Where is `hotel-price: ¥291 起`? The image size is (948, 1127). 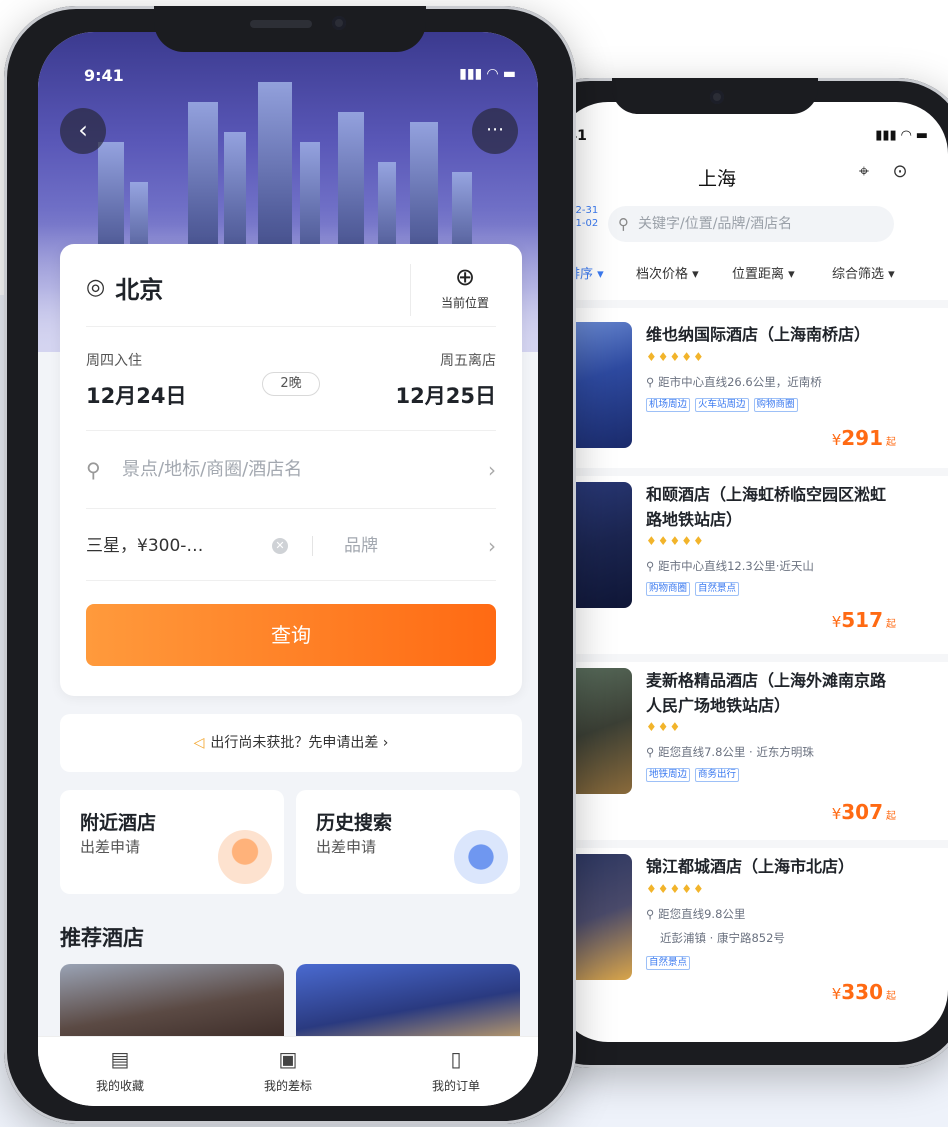
hotel-price: ¥291 起 is located at coordinates (863, 438).